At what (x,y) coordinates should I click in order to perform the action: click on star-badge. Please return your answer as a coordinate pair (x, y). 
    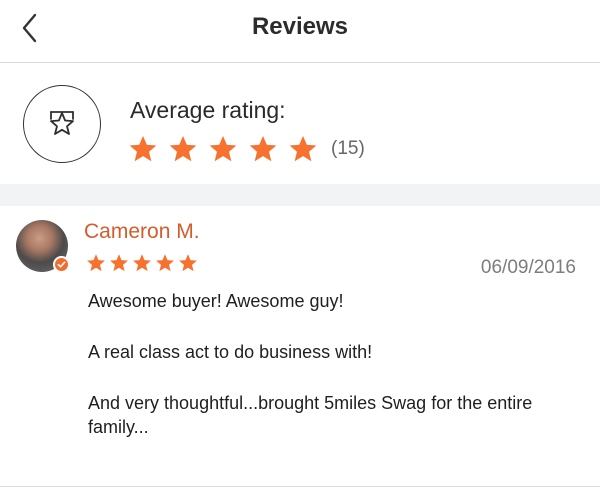
    Looking at the image, I should click on (62, 124).